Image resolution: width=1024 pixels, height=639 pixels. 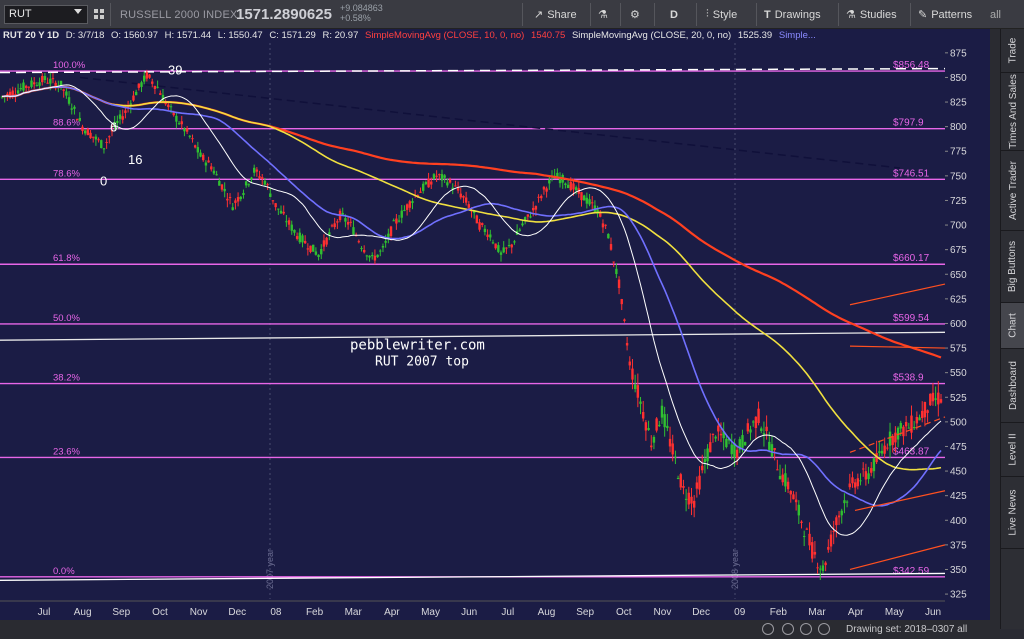 I want to click on layout-grid-icon, so click(x=99, y=14).